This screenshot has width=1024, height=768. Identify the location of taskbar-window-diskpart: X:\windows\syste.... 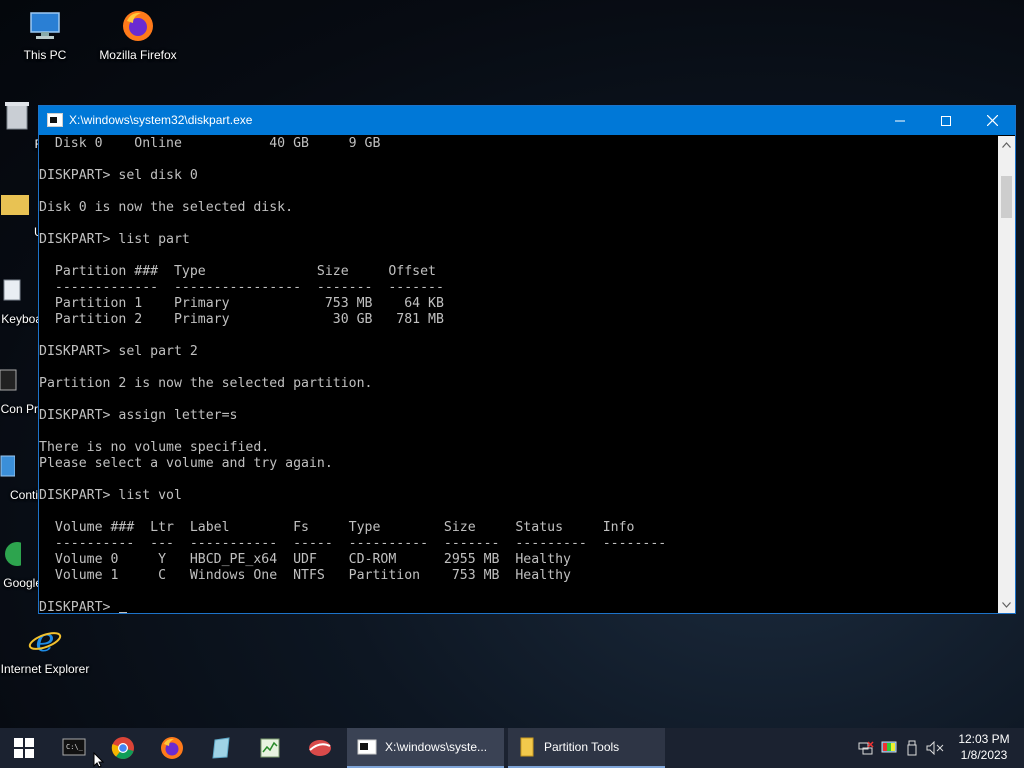
(425, 748).